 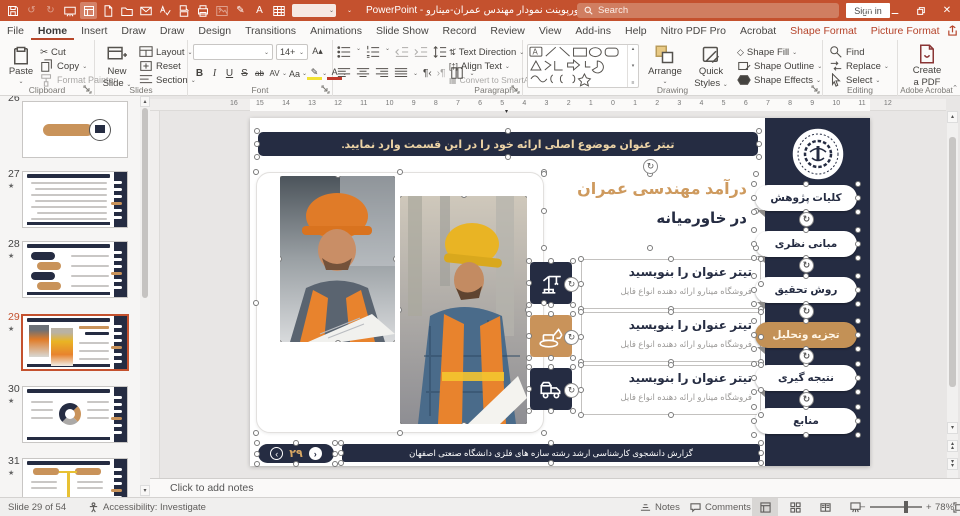 What do you see at coordinates (779, 66) in the screenshot?
I see `shape-outline-button: Shape Outline ⌄` at bounding box center [779, 66].